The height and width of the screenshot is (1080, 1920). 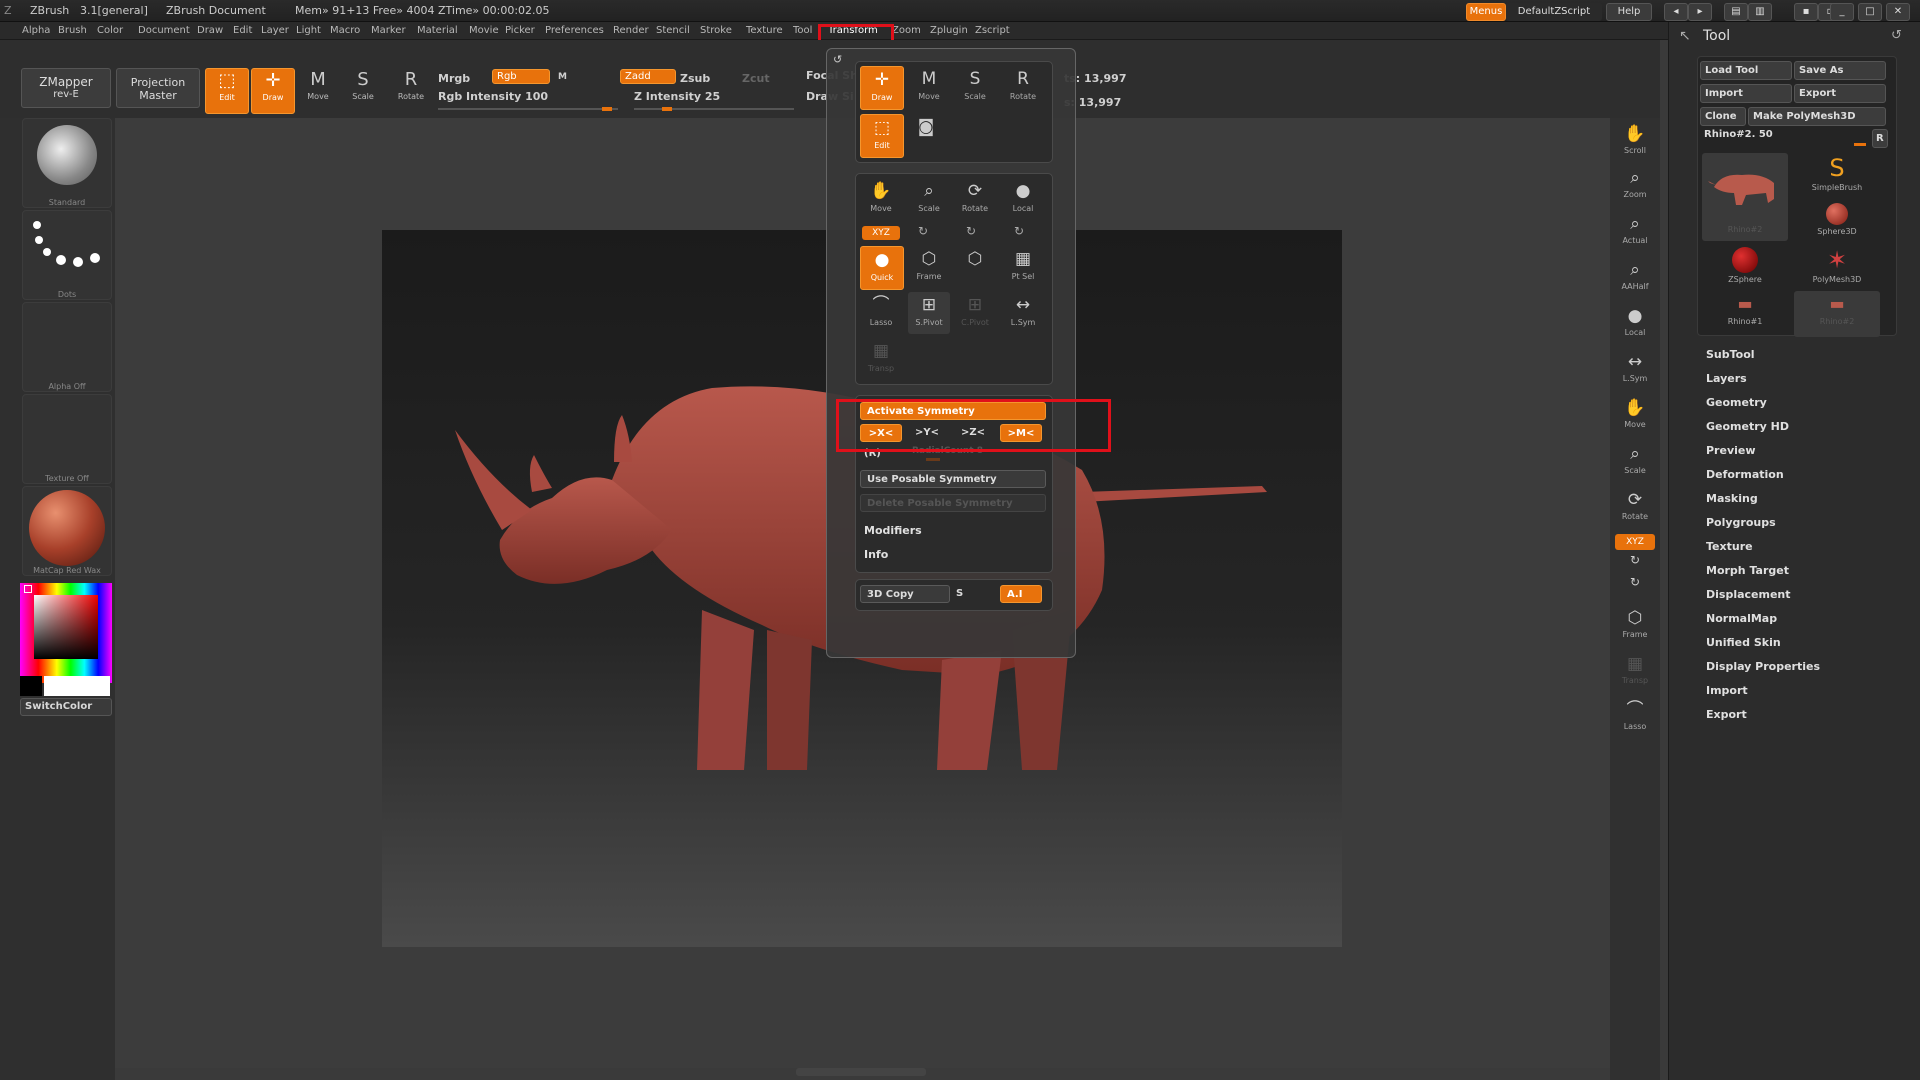 I want to click on move-view-button: ✋ Move, so click(x=1635, y=416).